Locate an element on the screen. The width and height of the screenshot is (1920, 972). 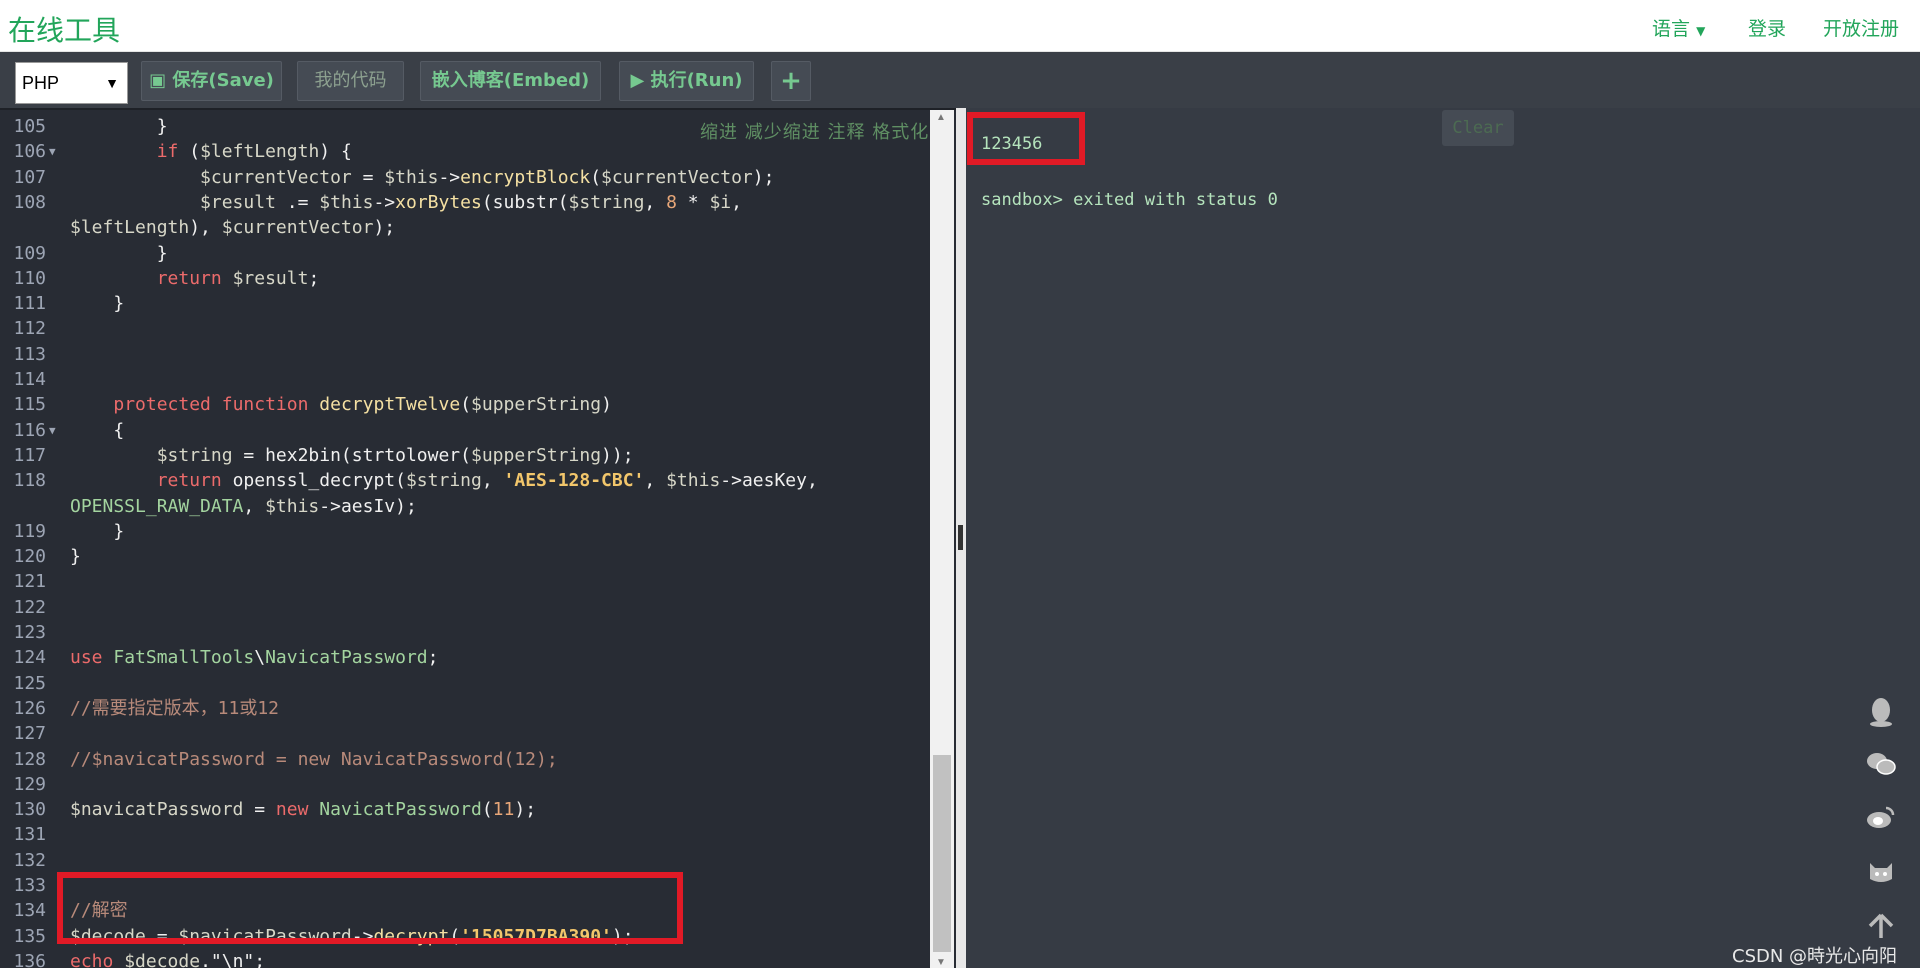
save-button: ▣ 保存(Save) is located at coordinates (211, 81).